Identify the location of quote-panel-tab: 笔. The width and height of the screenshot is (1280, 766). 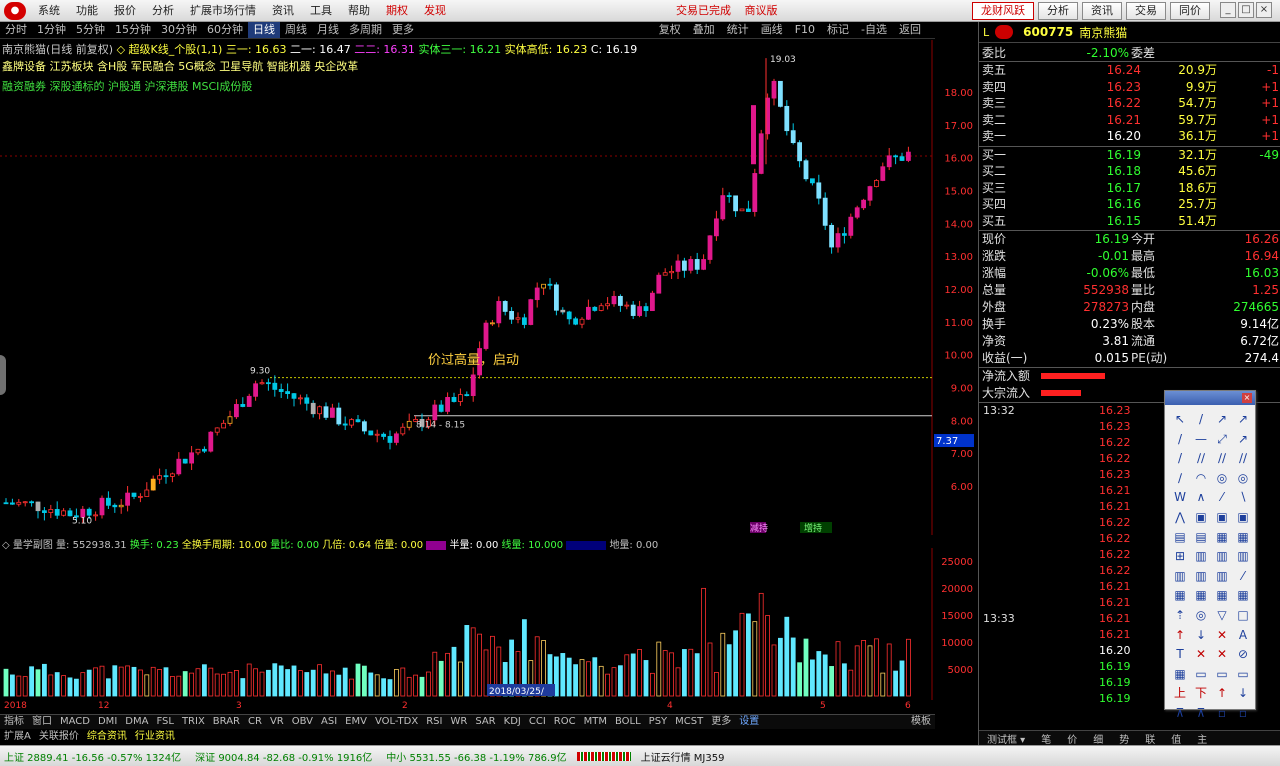
(1046, 738).